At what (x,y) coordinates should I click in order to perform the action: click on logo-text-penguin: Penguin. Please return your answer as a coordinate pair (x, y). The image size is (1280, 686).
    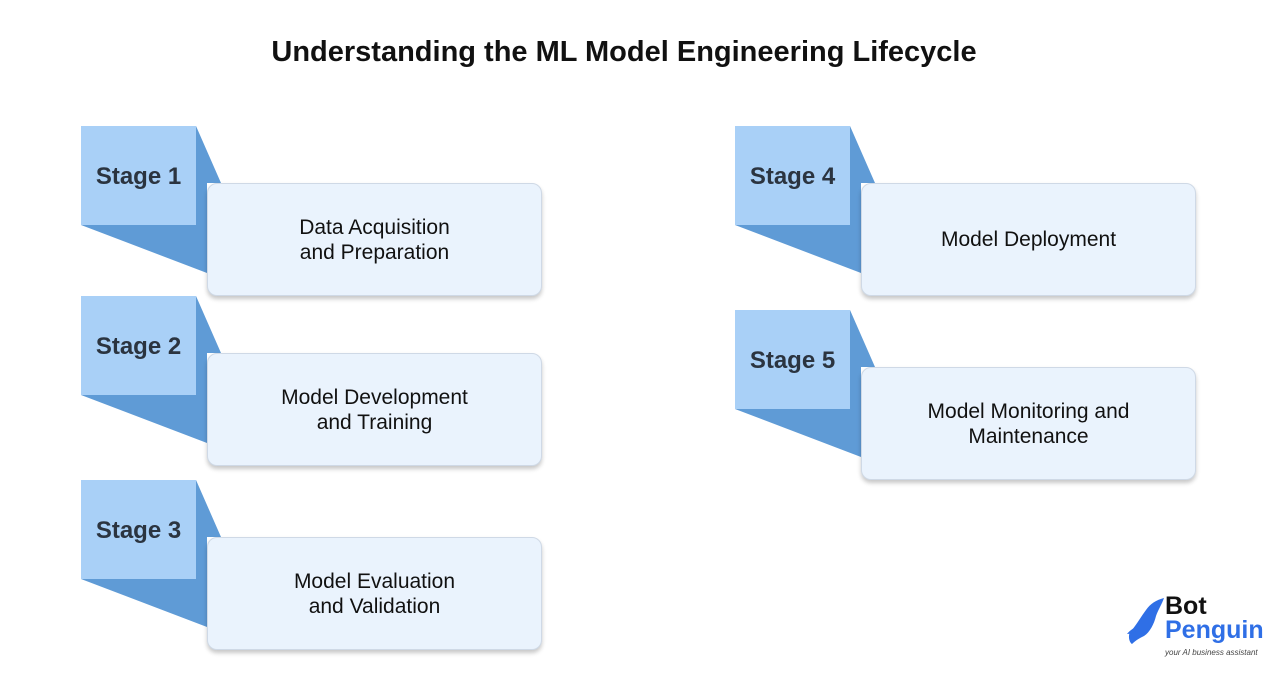
    Looking at the image, I should click on (1214, 630).